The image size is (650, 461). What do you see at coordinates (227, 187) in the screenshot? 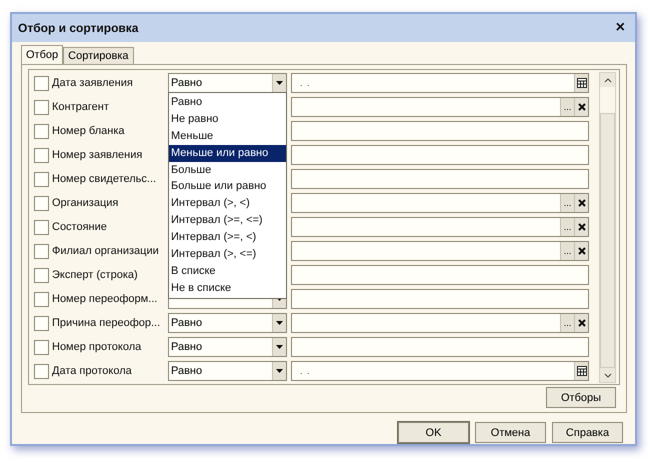
I see `menu-item: Больше или равно` at bounding box center [227, 187].